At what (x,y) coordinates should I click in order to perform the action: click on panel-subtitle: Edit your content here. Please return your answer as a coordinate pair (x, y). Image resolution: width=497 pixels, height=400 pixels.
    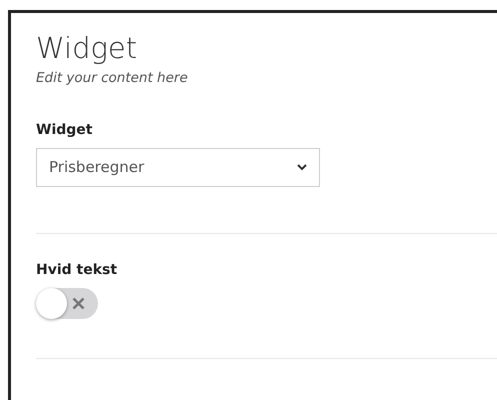
    Looking at the image, I should click on (112, 78).